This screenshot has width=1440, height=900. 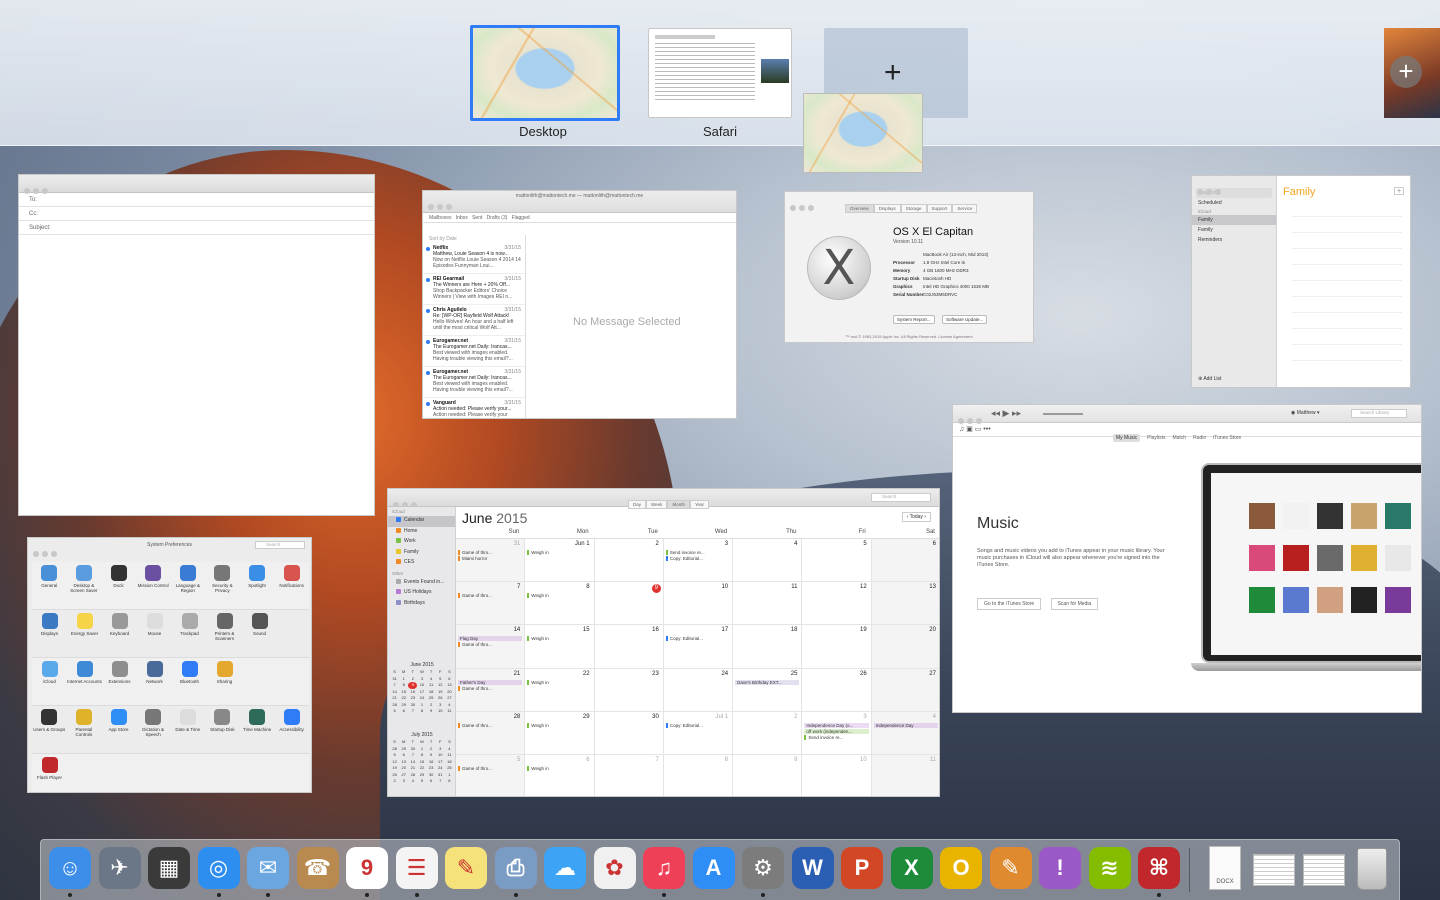 What do you see at coordinates (565, 868) in the screenshot?
I see `messages-icon: ☁` at bounding box center [565, 868].